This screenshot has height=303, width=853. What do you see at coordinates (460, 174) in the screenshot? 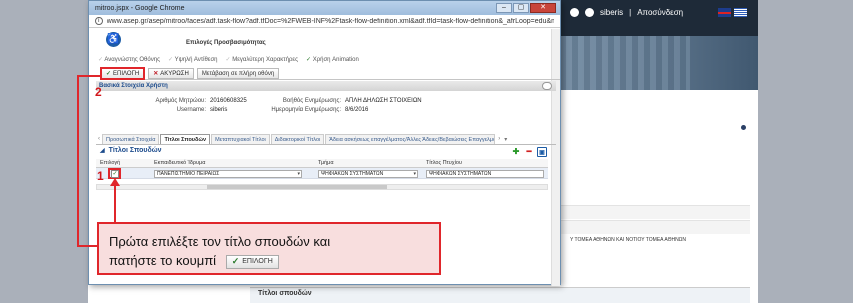
I see `title-value: ΨΗΦΙΑΚΩΝ ΣΥΣΤΗΜΑΤΩΝ` at bounding box center [460, 174].